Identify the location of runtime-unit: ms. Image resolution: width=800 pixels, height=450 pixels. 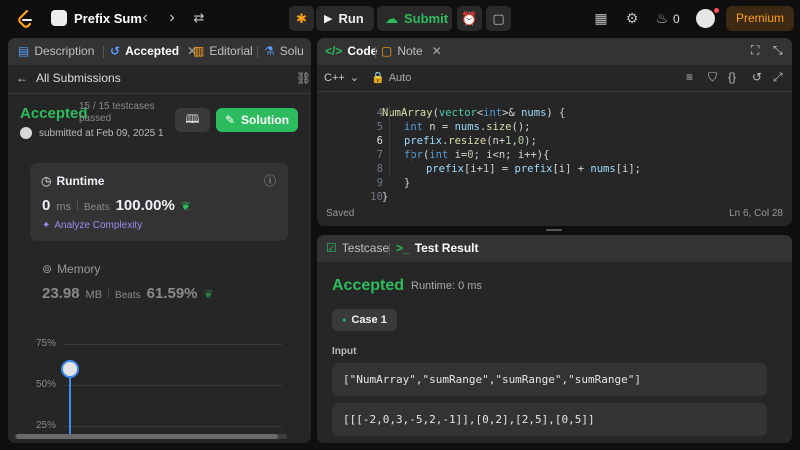
(64, 207).